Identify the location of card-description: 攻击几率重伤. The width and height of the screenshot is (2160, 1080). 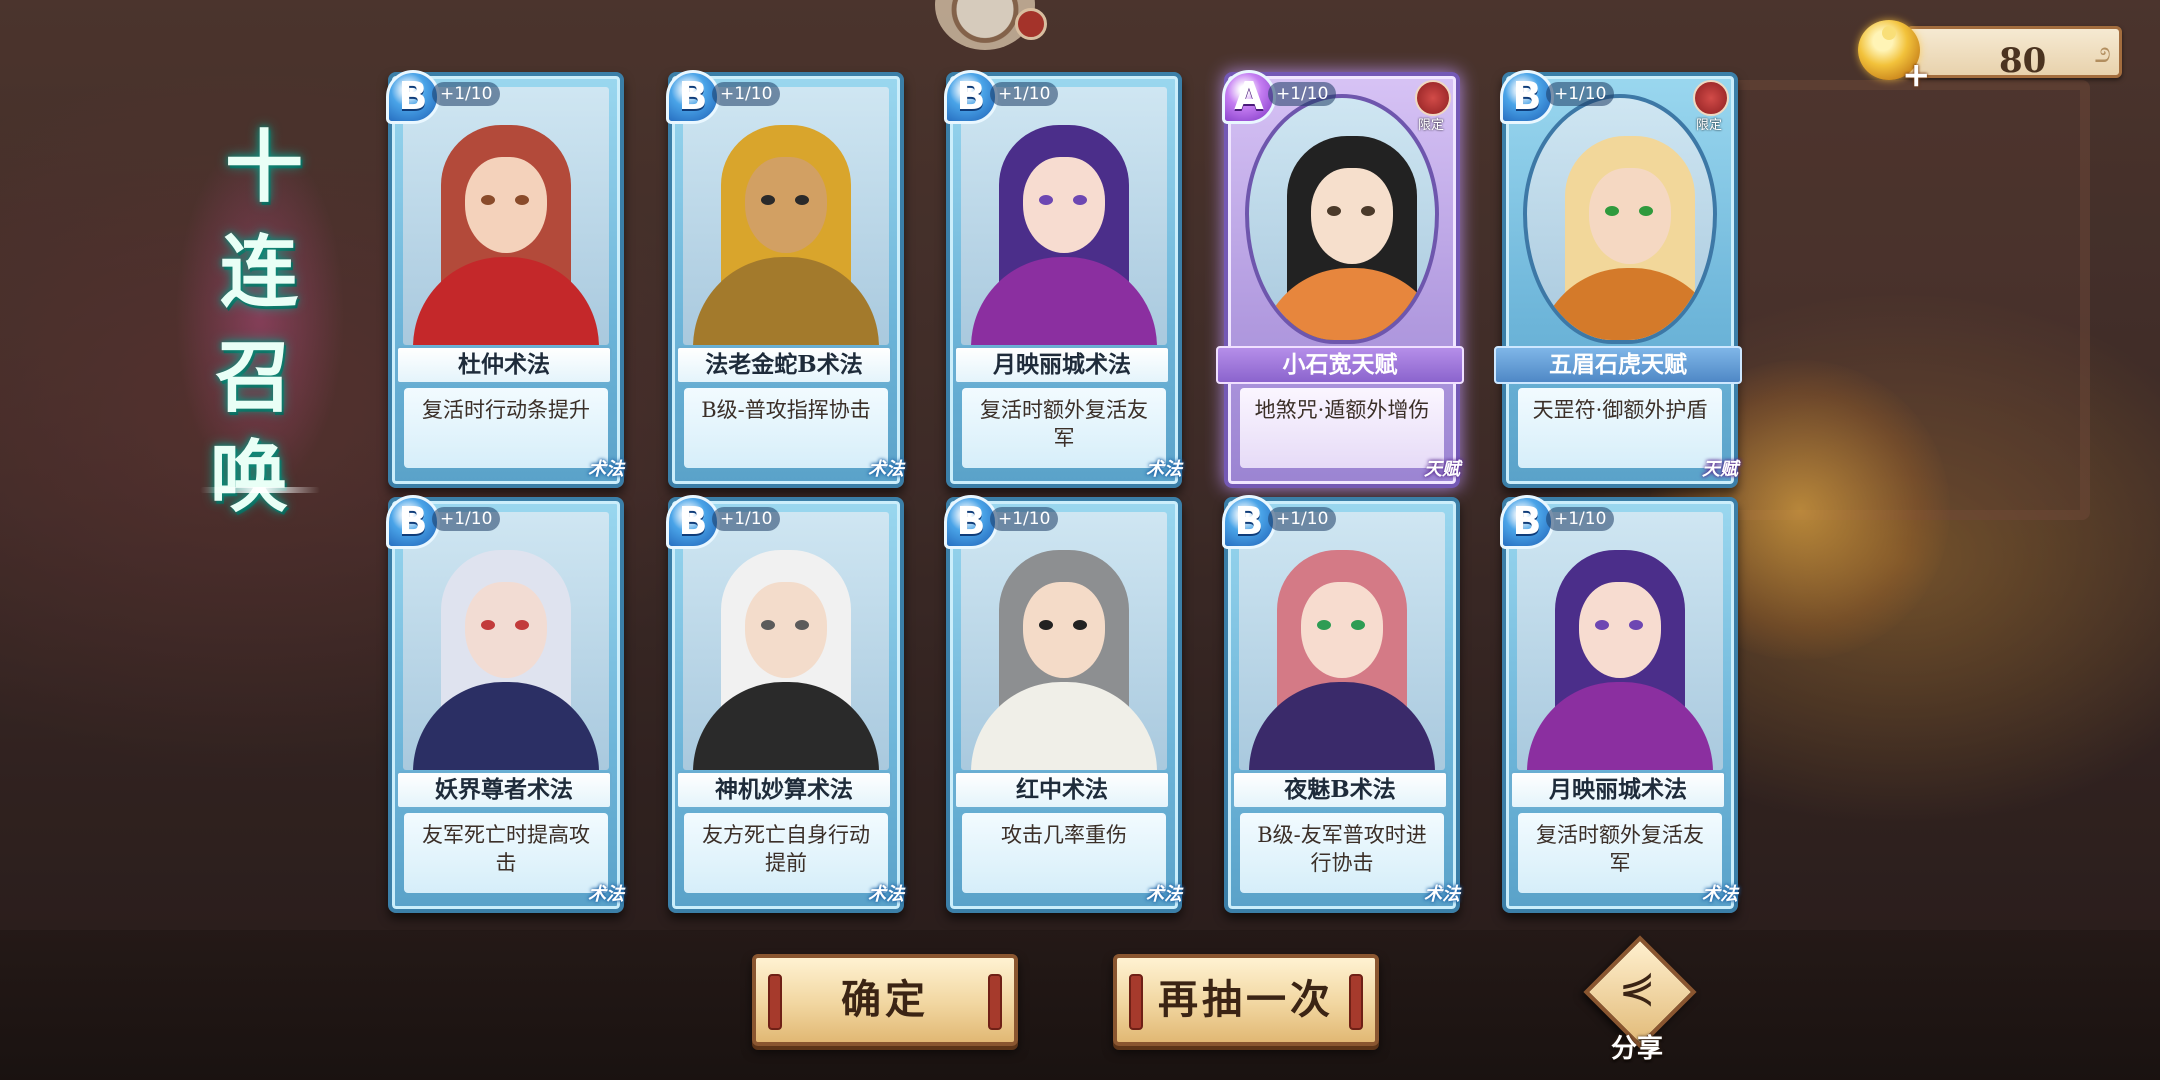
(1064, 853).